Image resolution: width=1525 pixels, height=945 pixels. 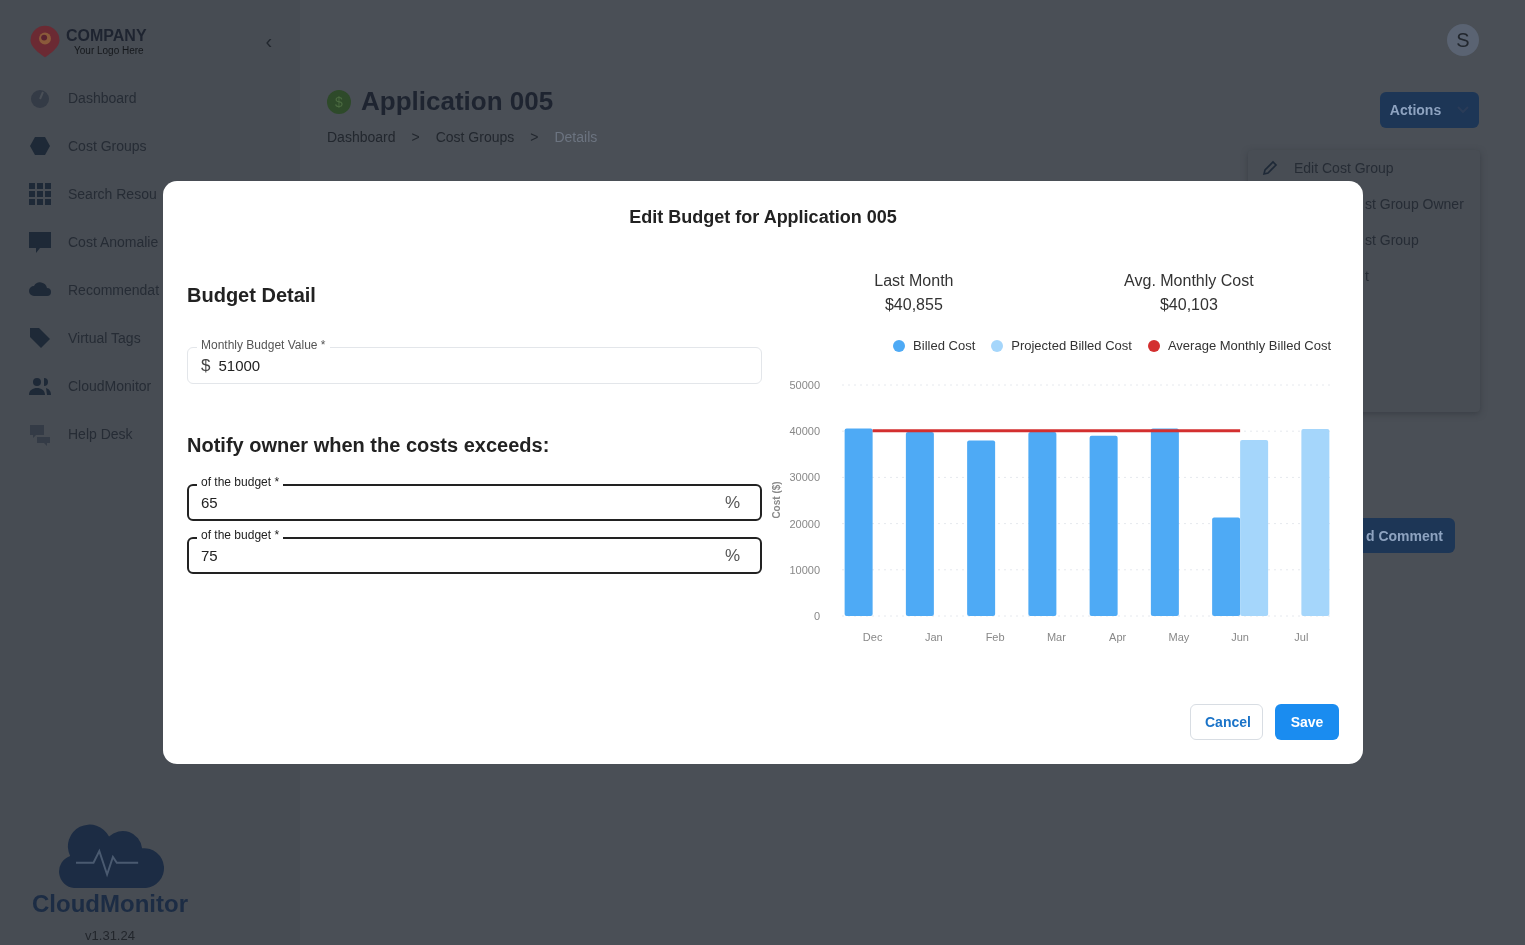 What do you see at coordinates (369, 445) in the screenshot?
I see `notify-heading: Notify owner when the costs exceeds:` at bounding box center [369, 445].